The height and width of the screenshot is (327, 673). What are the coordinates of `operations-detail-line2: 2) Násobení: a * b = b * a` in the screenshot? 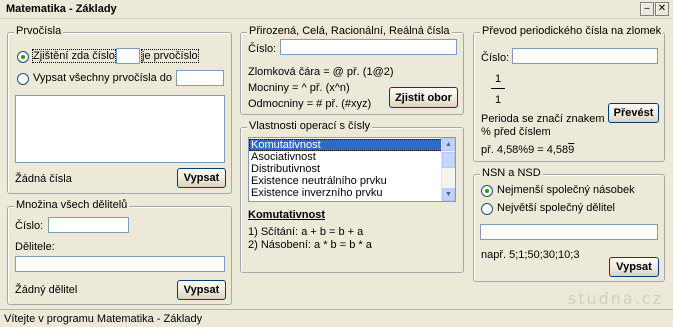 It's located at (310, 245).